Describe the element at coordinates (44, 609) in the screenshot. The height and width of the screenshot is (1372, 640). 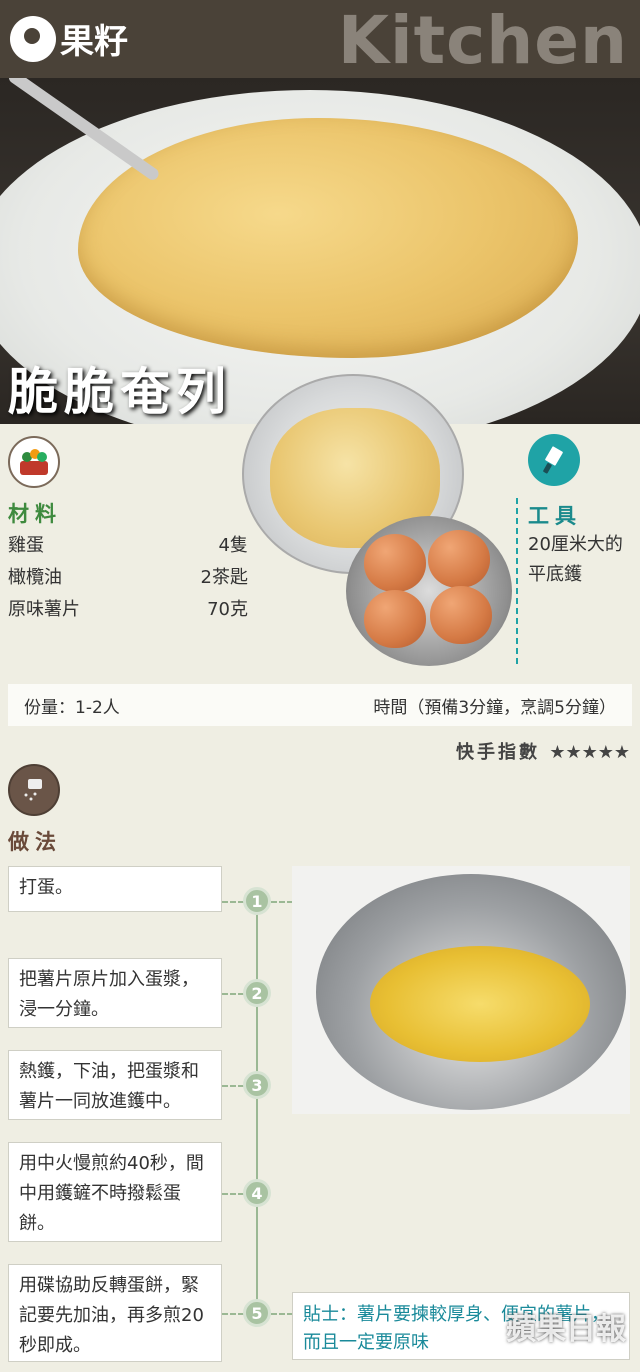
I see `ingredient-name: 原味薯片` at that location.